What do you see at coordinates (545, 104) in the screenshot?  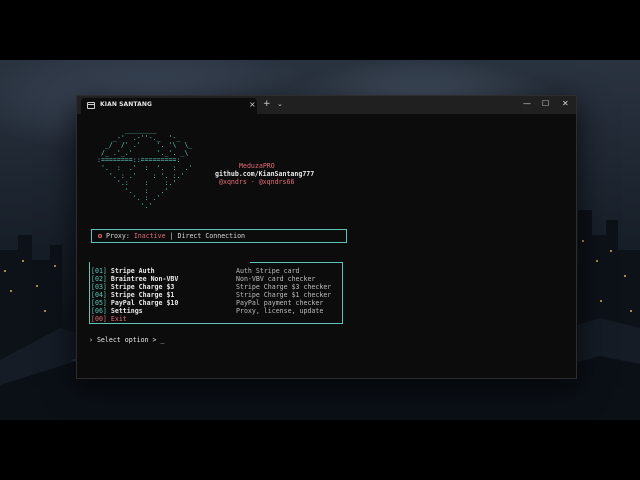 I see `maximize-icon: ☐` at bounding box center [545, 104].